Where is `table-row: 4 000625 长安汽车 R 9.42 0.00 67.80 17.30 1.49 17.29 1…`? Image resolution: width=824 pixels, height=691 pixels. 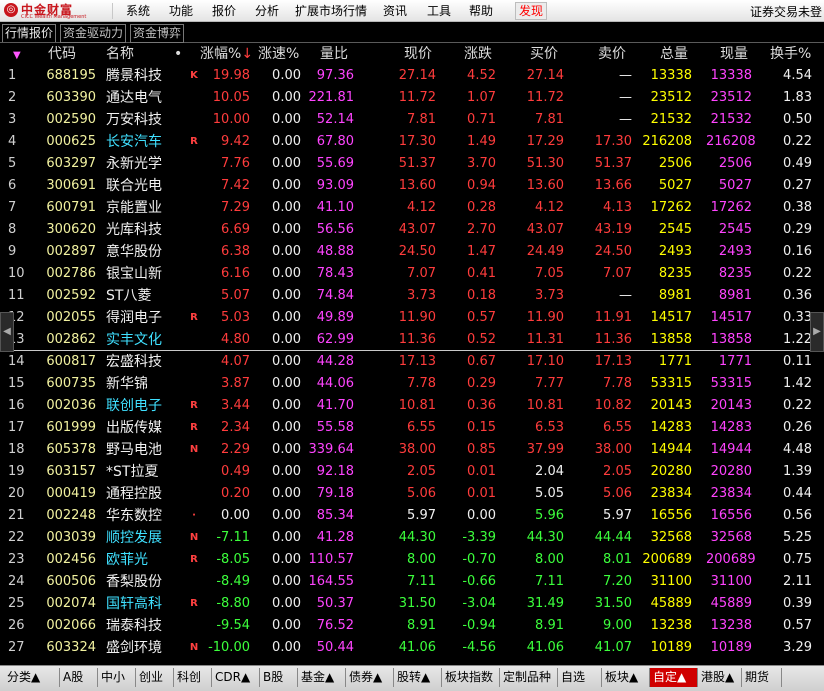
table-row: 4 000625 长安汽车 R 9.42 0.00 67.80 17.30 1.49 17.29 1… is located at coordinates (412, 142).